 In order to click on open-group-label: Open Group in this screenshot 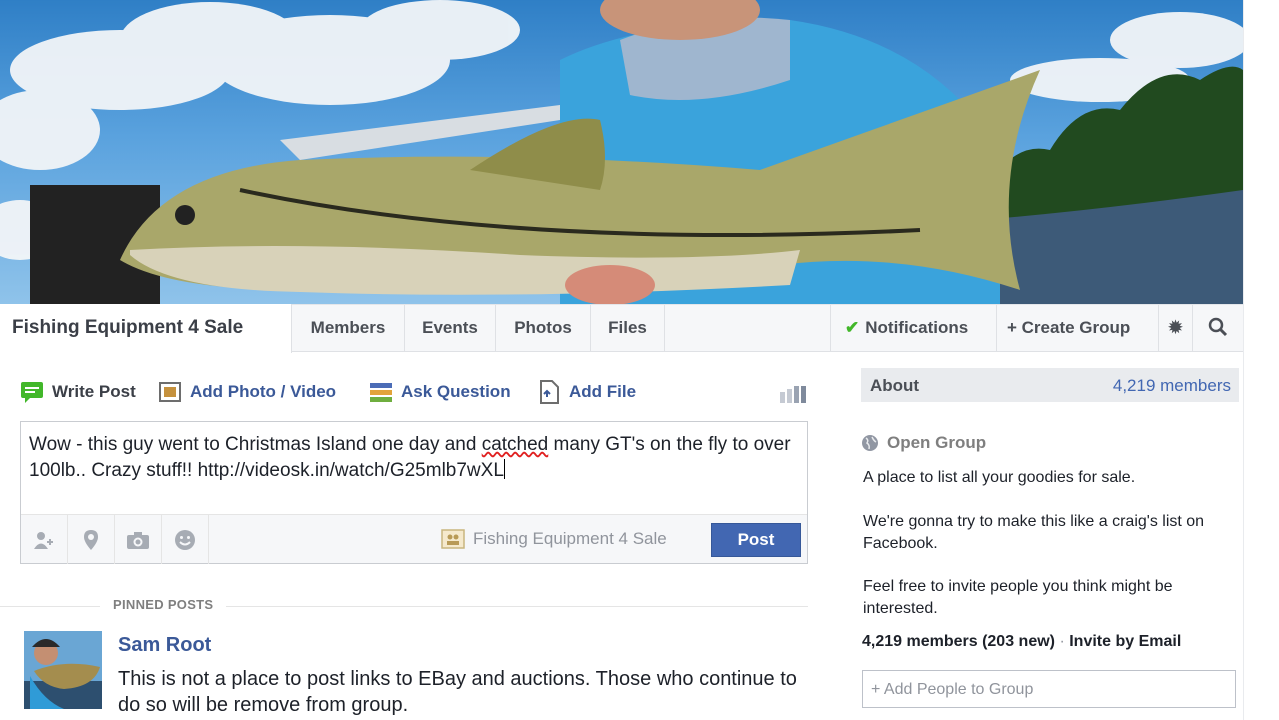, I will do `click(923, 443)`.